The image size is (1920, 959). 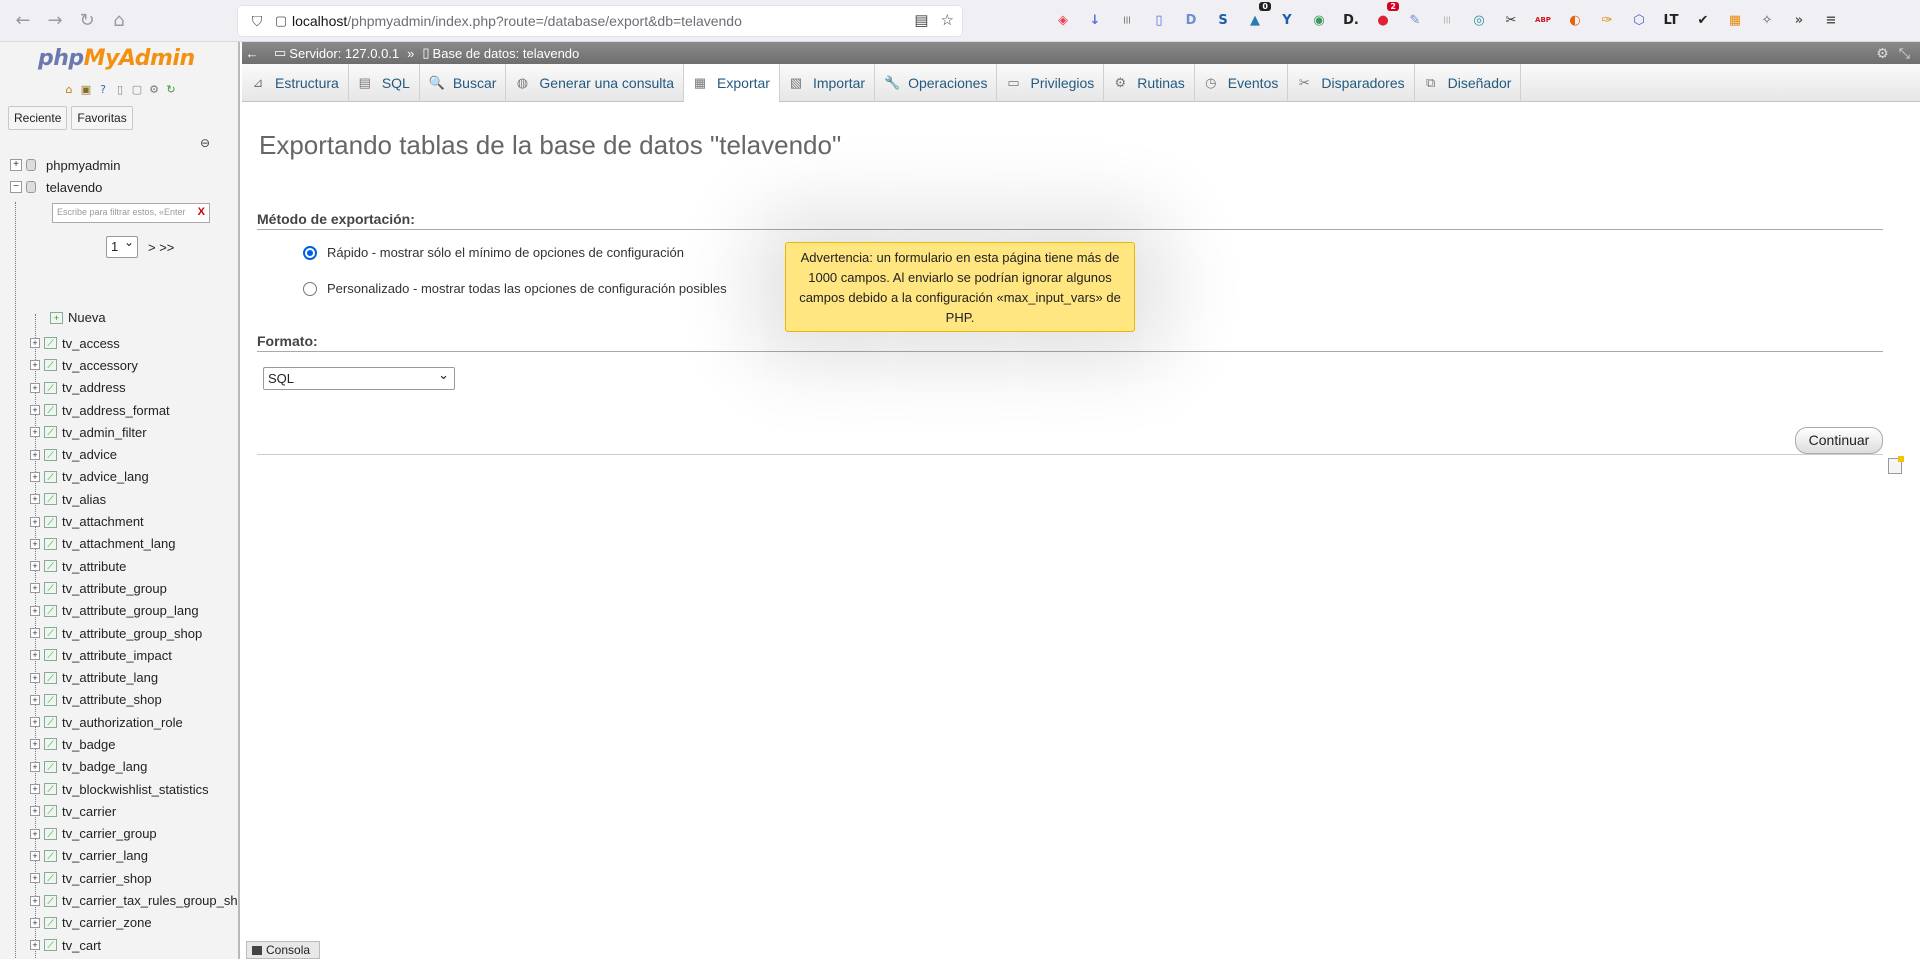 I want to click on quick-radio, so click(x=310, y=252).